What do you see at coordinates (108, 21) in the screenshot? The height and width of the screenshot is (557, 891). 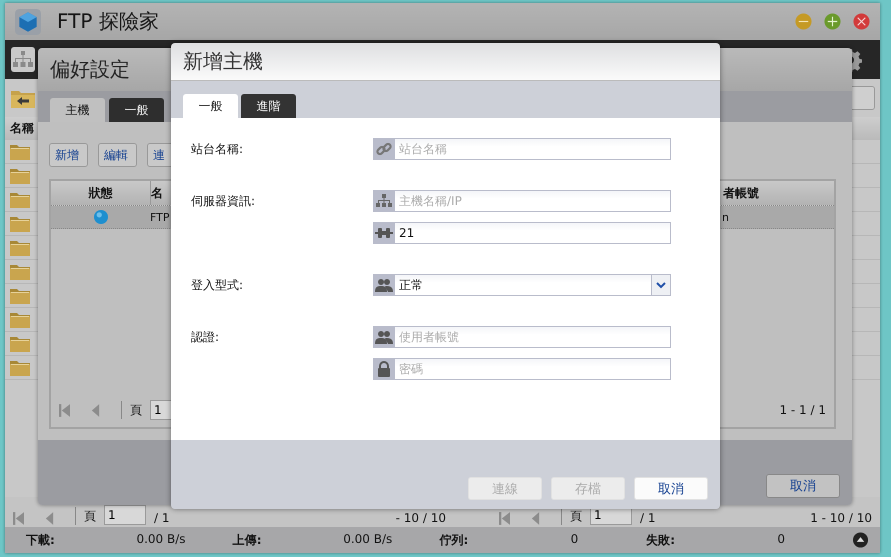 I see `window-title: FTP 探險家` at bounding box center [108, 21].